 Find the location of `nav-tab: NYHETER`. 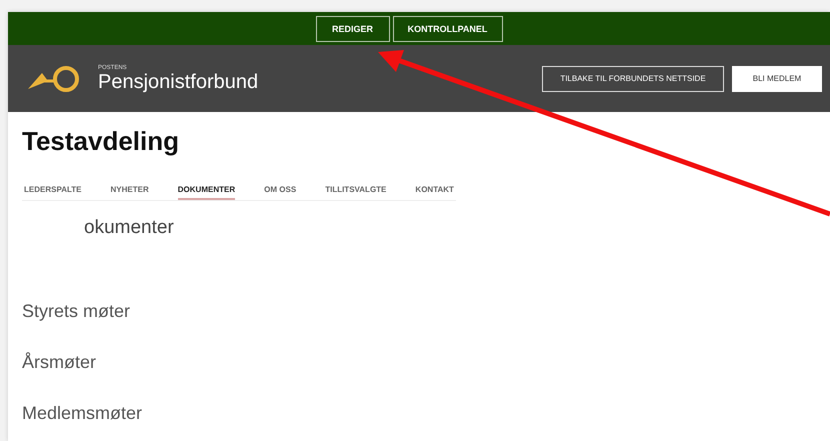

nav-tab: NYHETER is located at coordinates (129, 192).